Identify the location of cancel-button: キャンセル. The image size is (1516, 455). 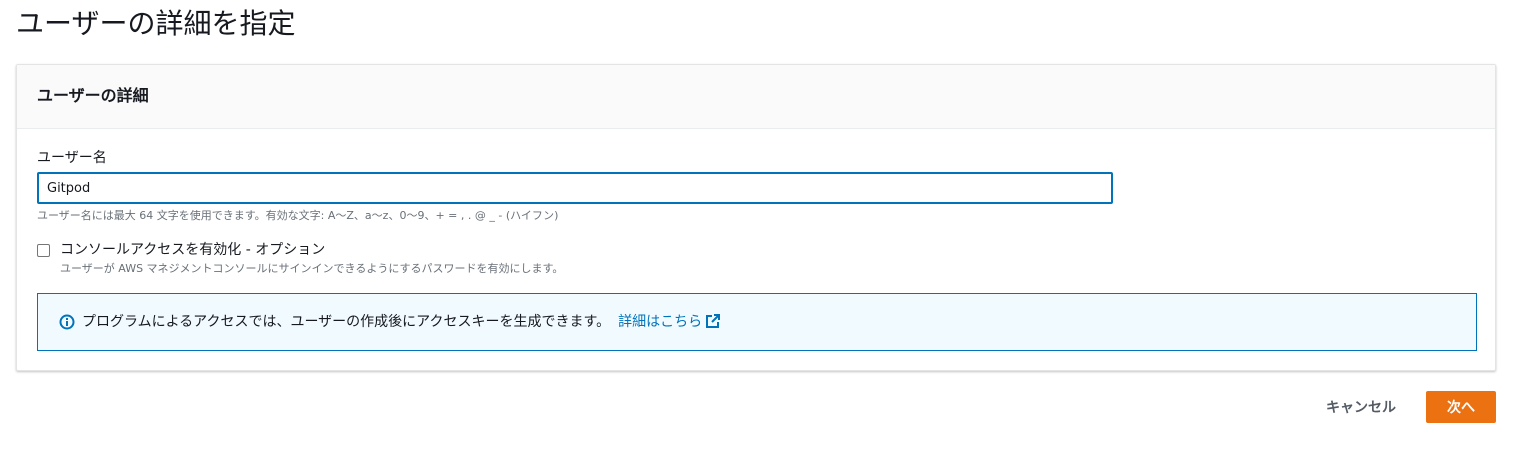
(1361, 407).